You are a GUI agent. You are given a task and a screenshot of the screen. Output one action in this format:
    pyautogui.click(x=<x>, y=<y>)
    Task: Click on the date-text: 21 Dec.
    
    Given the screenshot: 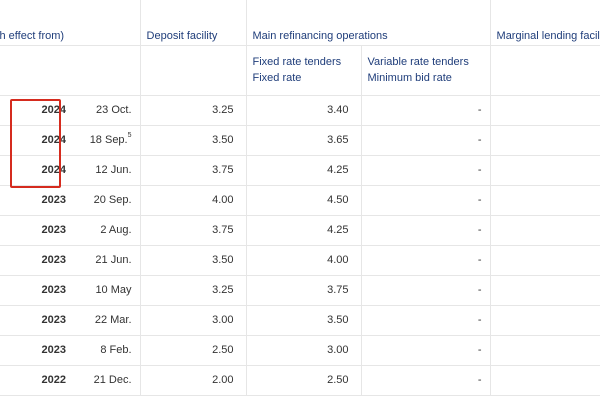 What is the action you would take?
    pyautogui.click(x=112, y=380)
    